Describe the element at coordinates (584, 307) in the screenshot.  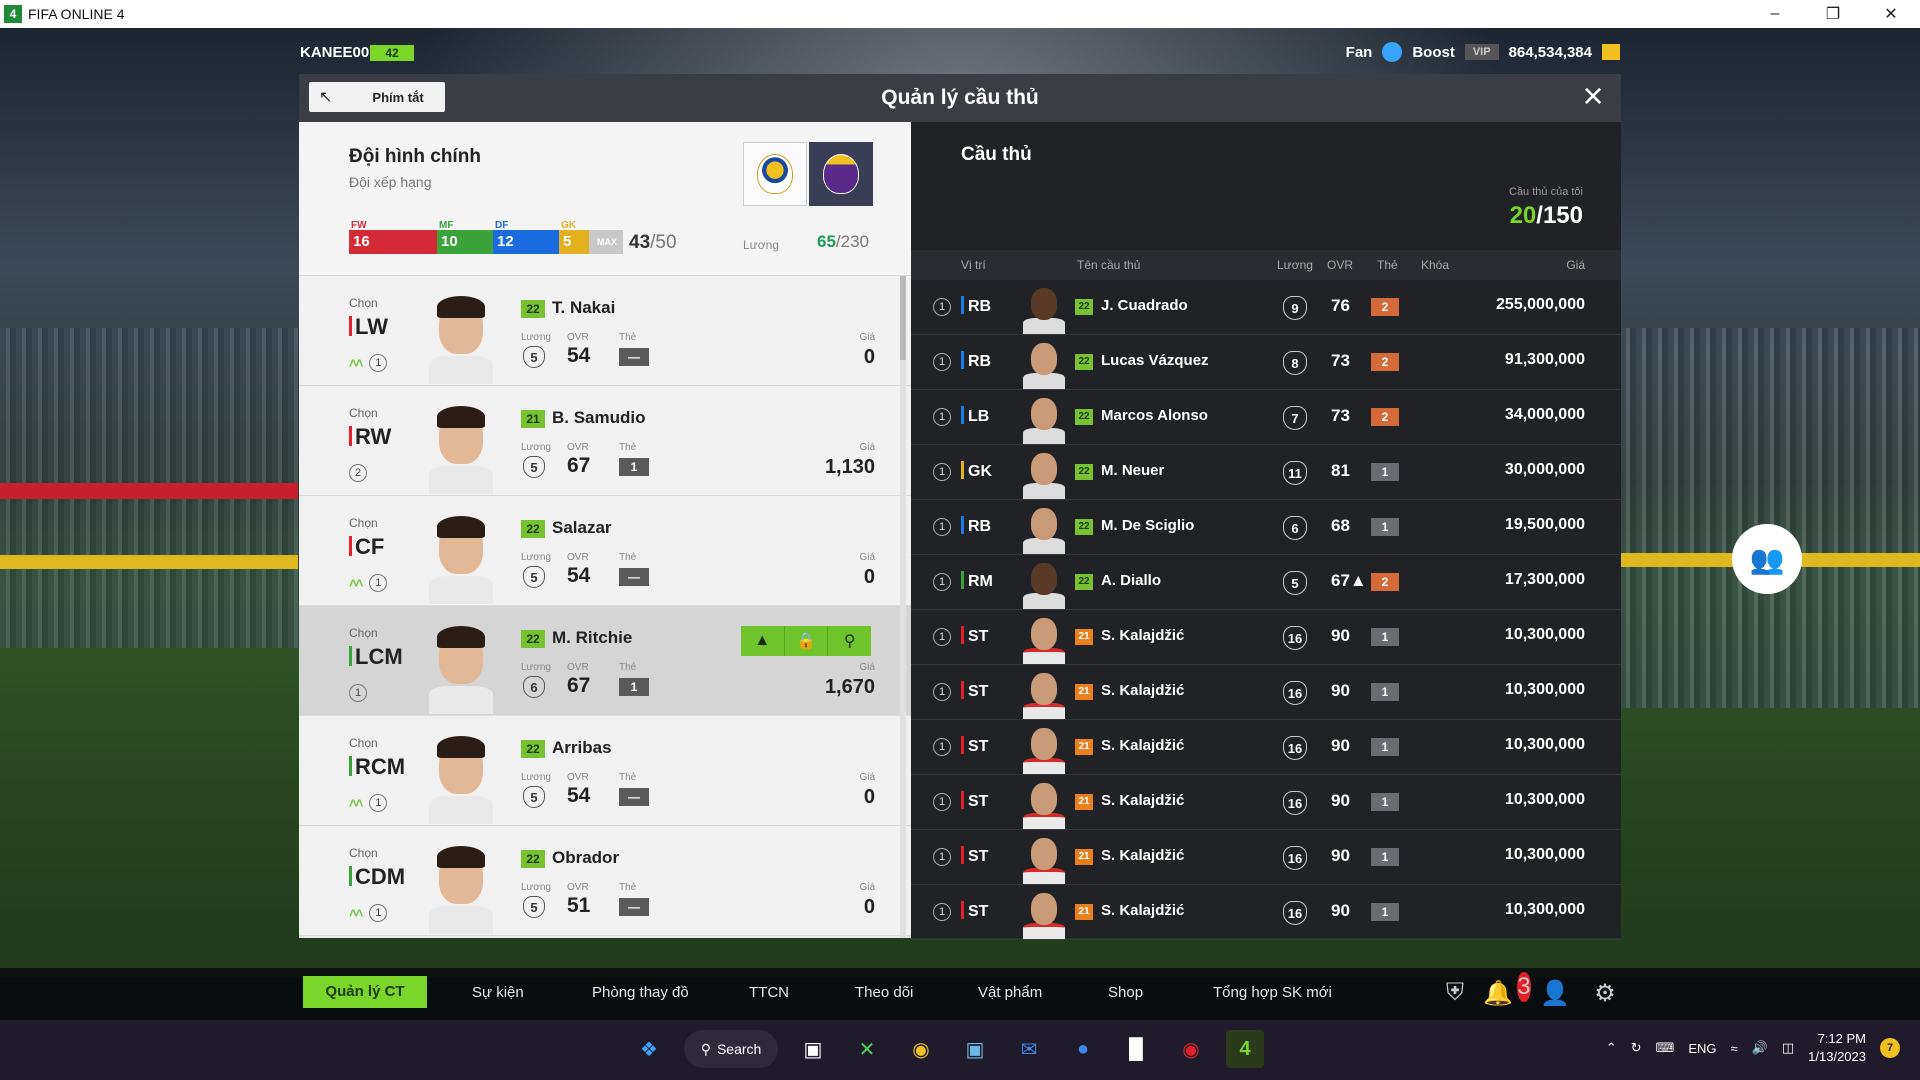
I see `player-name: T. Nakai` at that location.